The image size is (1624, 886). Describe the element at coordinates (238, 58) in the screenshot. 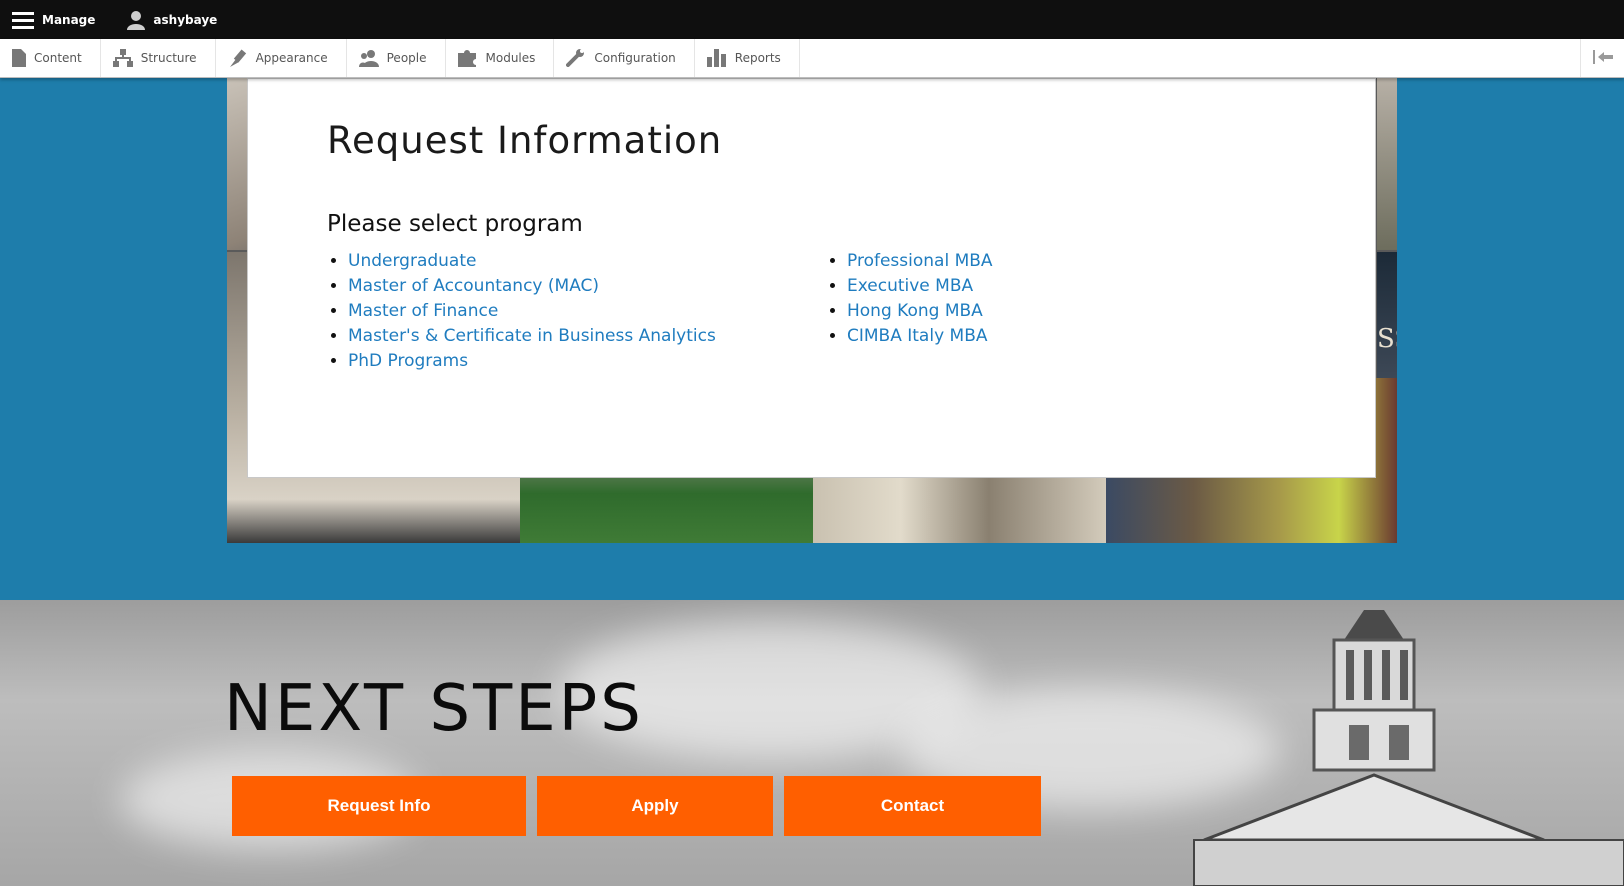

I see `brush-icon` at that location.